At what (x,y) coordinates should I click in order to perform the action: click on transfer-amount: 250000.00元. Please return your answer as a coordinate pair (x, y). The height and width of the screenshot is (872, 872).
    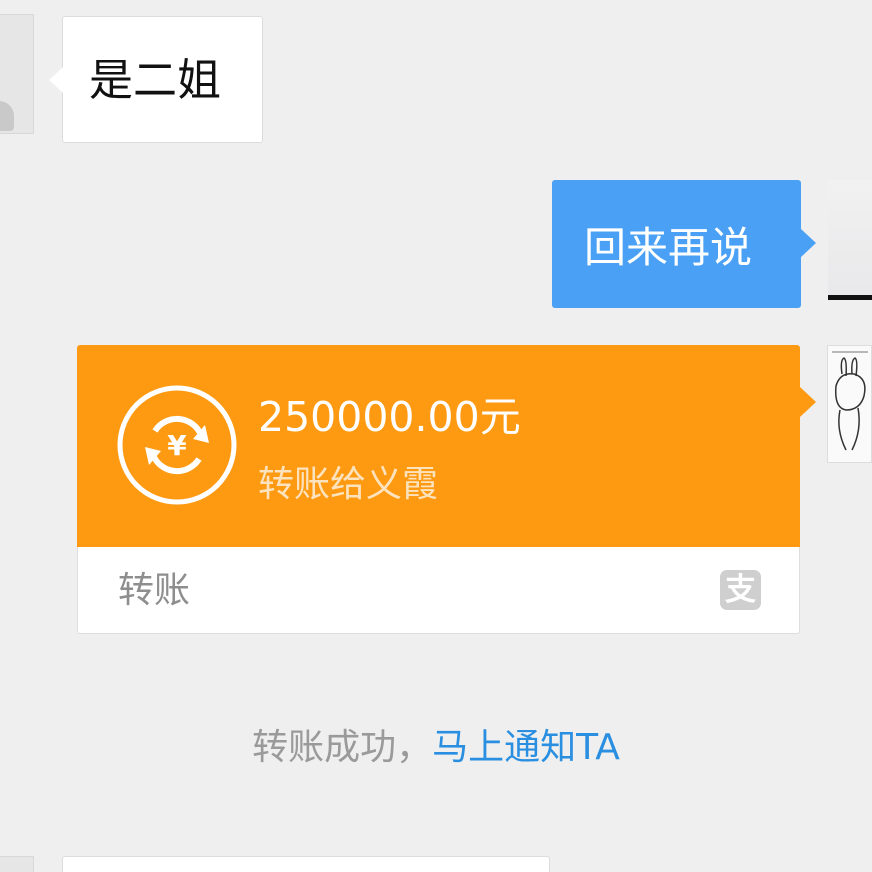
    Looking at the image, I should click on (389, 417).